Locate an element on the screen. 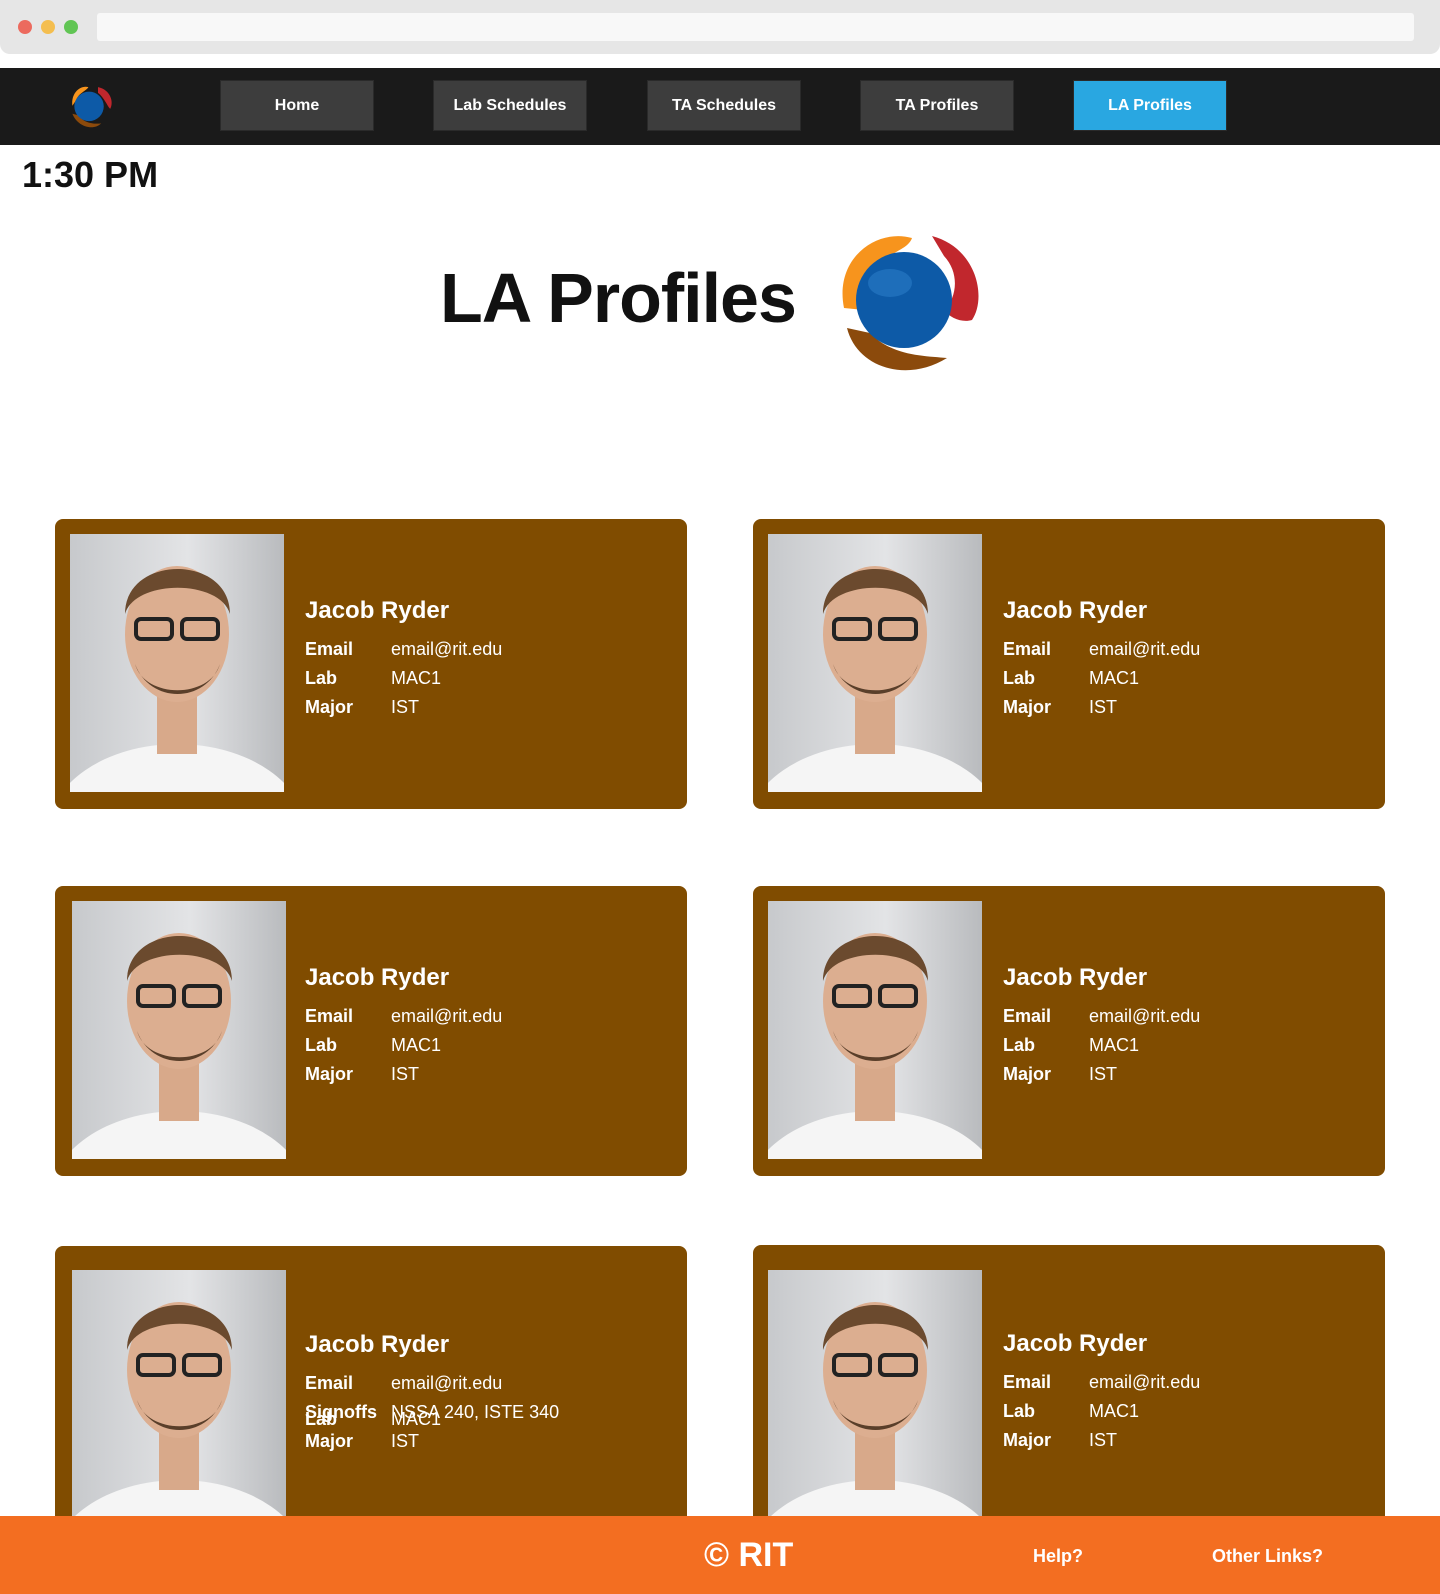  signoffs-label: Signoffs is located at coordinates (341, 1412).